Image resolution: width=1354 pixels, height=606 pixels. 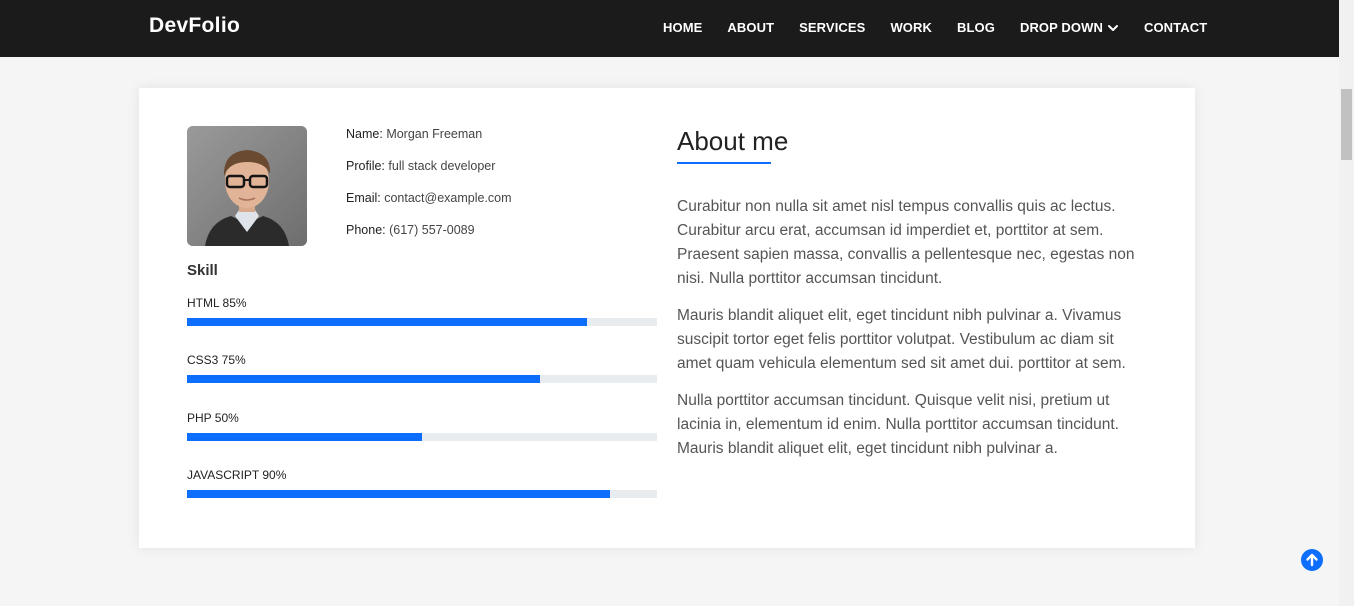 I want to click on info-phone-value: (617) 557-0089, so click(x=432, y=230).